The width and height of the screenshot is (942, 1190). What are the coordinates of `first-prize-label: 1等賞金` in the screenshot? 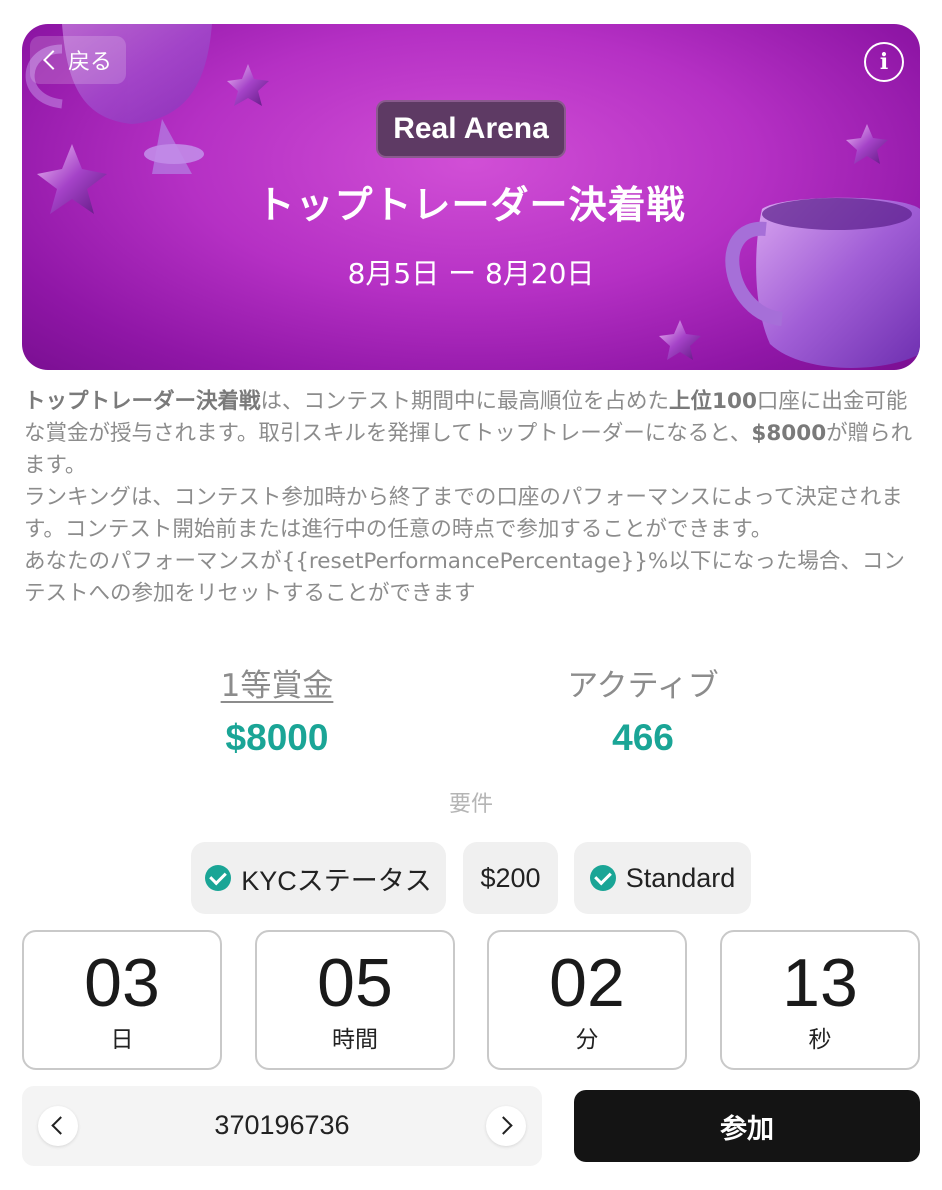 It's located at (277, 682).